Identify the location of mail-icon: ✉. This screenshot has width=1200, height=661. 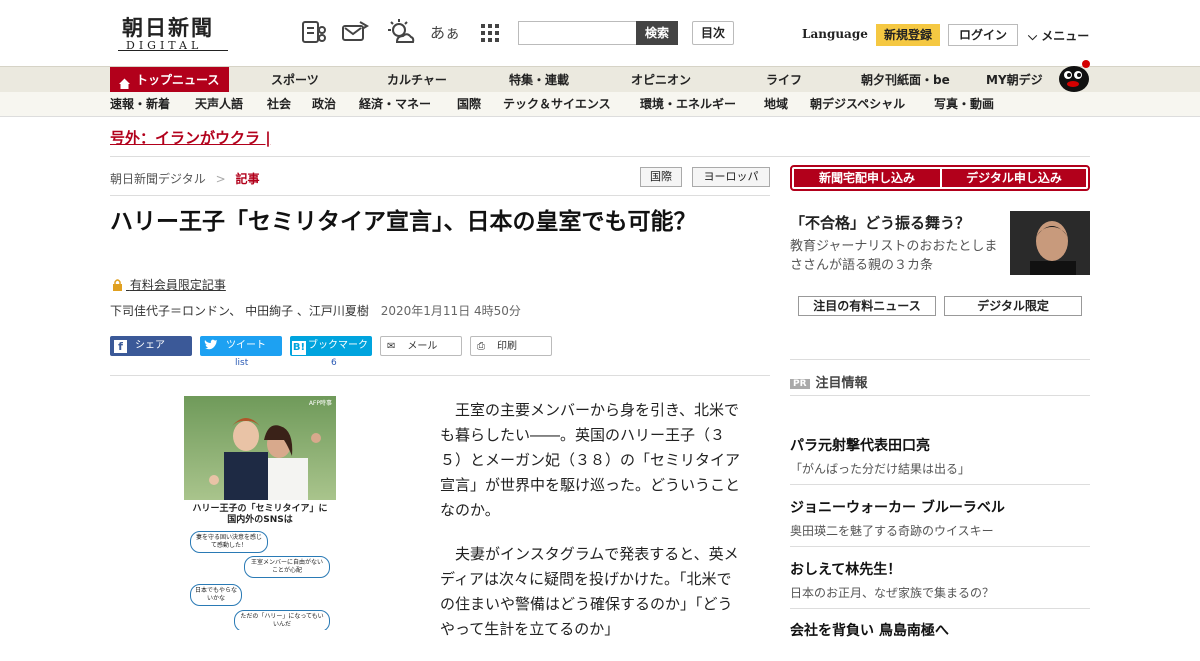
(391, 346).